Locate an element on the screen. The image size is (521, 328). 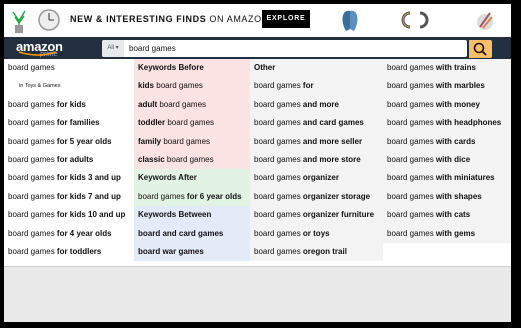
suggestion-item: board games for kids is located at coordinates (69, 105).